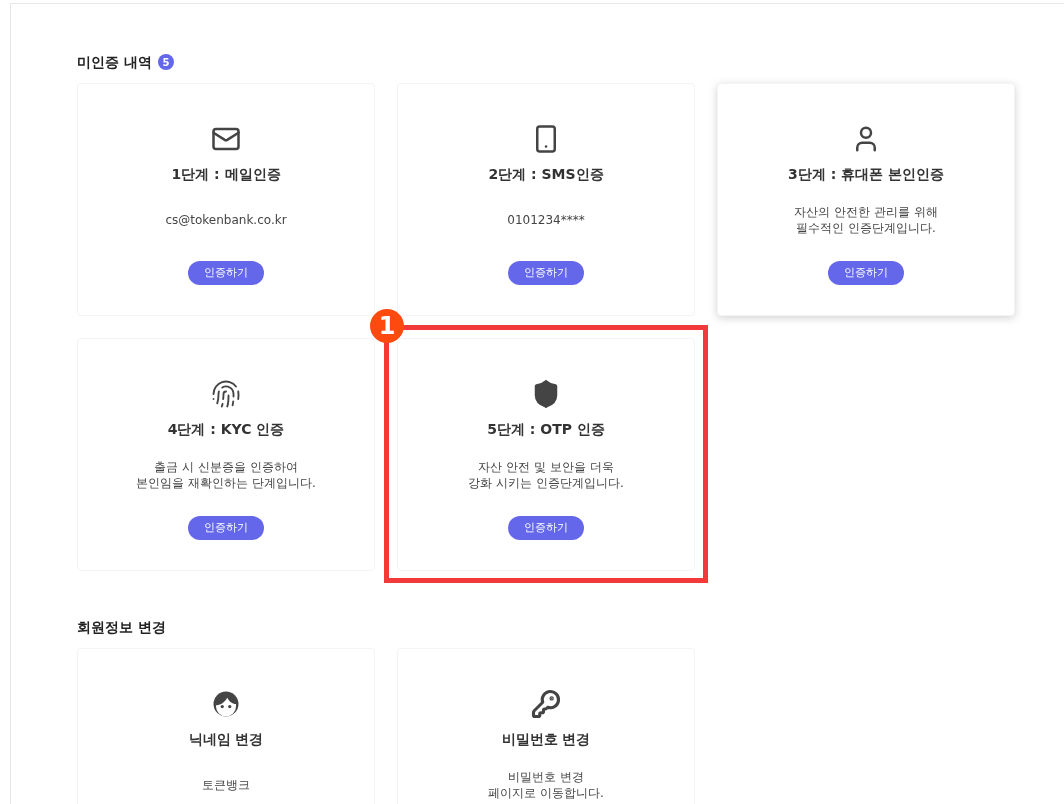 The width and height of the screenshot is (1064, 804). Describe the element at coordinates (866, 228) in the screenshot. I see `card-description: 필수적인 인증단계입니다.` at that location.